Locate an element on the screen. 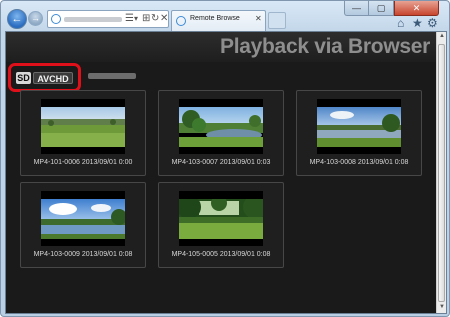 Image resolution: width=450 pixels, height=317 pixels. minimize-button: — is located at coordinates (356, 8).